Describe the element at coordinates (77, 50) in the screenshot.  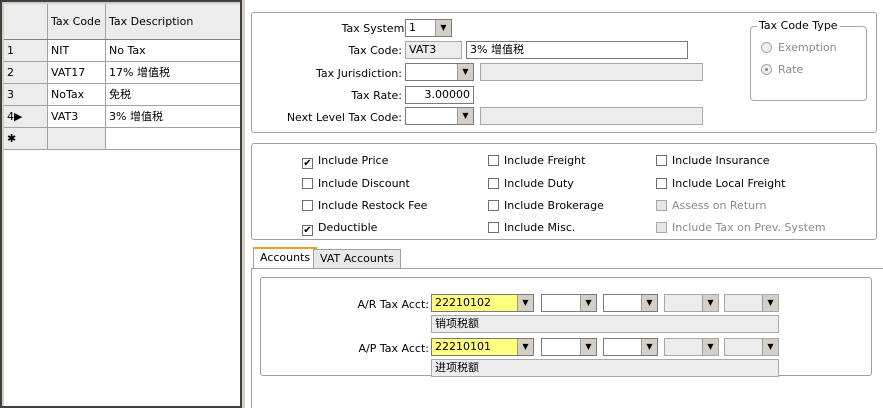
I see `tax-code-cell: NIT` at that location.